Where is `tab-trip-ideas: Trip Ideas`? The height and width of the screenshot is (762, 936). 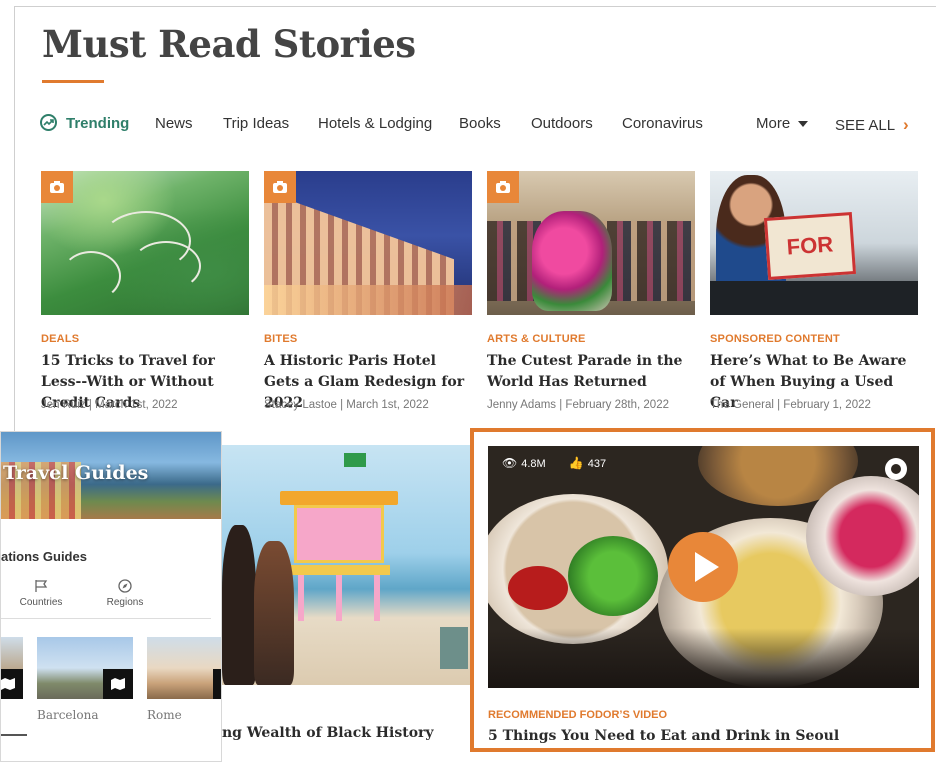 tab-trip-ideas: Trip Ideas is located at coordinates (256, 123).